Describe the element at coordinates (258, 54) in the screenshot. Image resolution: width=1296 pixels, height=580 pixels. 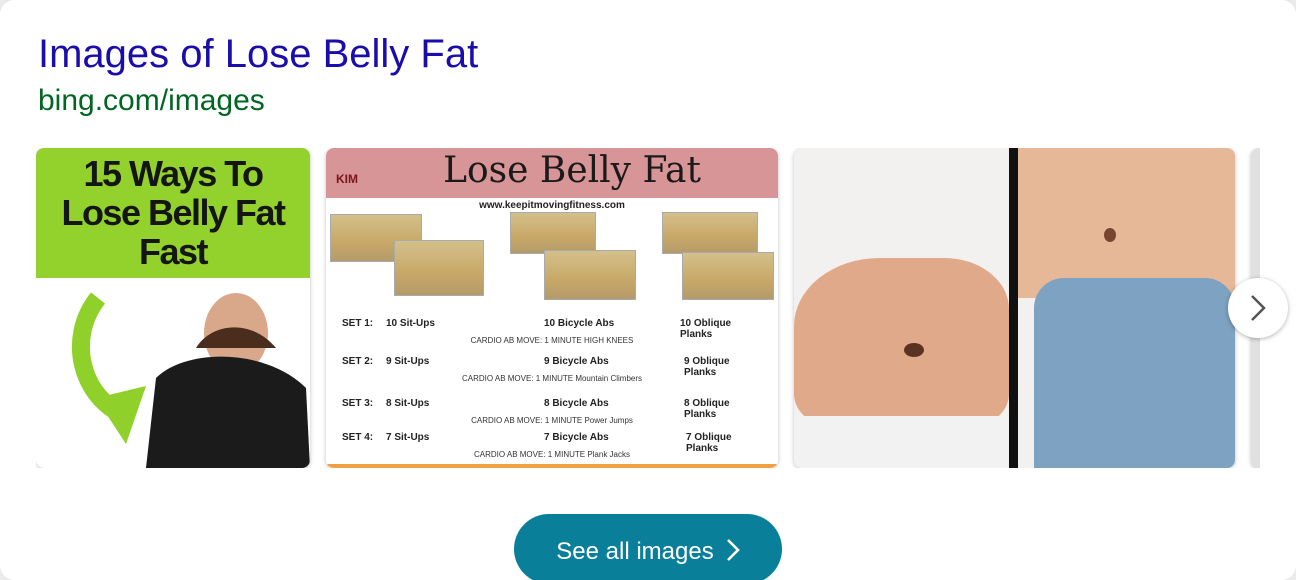
I see `result-title-link: Images of Lose Belly Fat` at that location.